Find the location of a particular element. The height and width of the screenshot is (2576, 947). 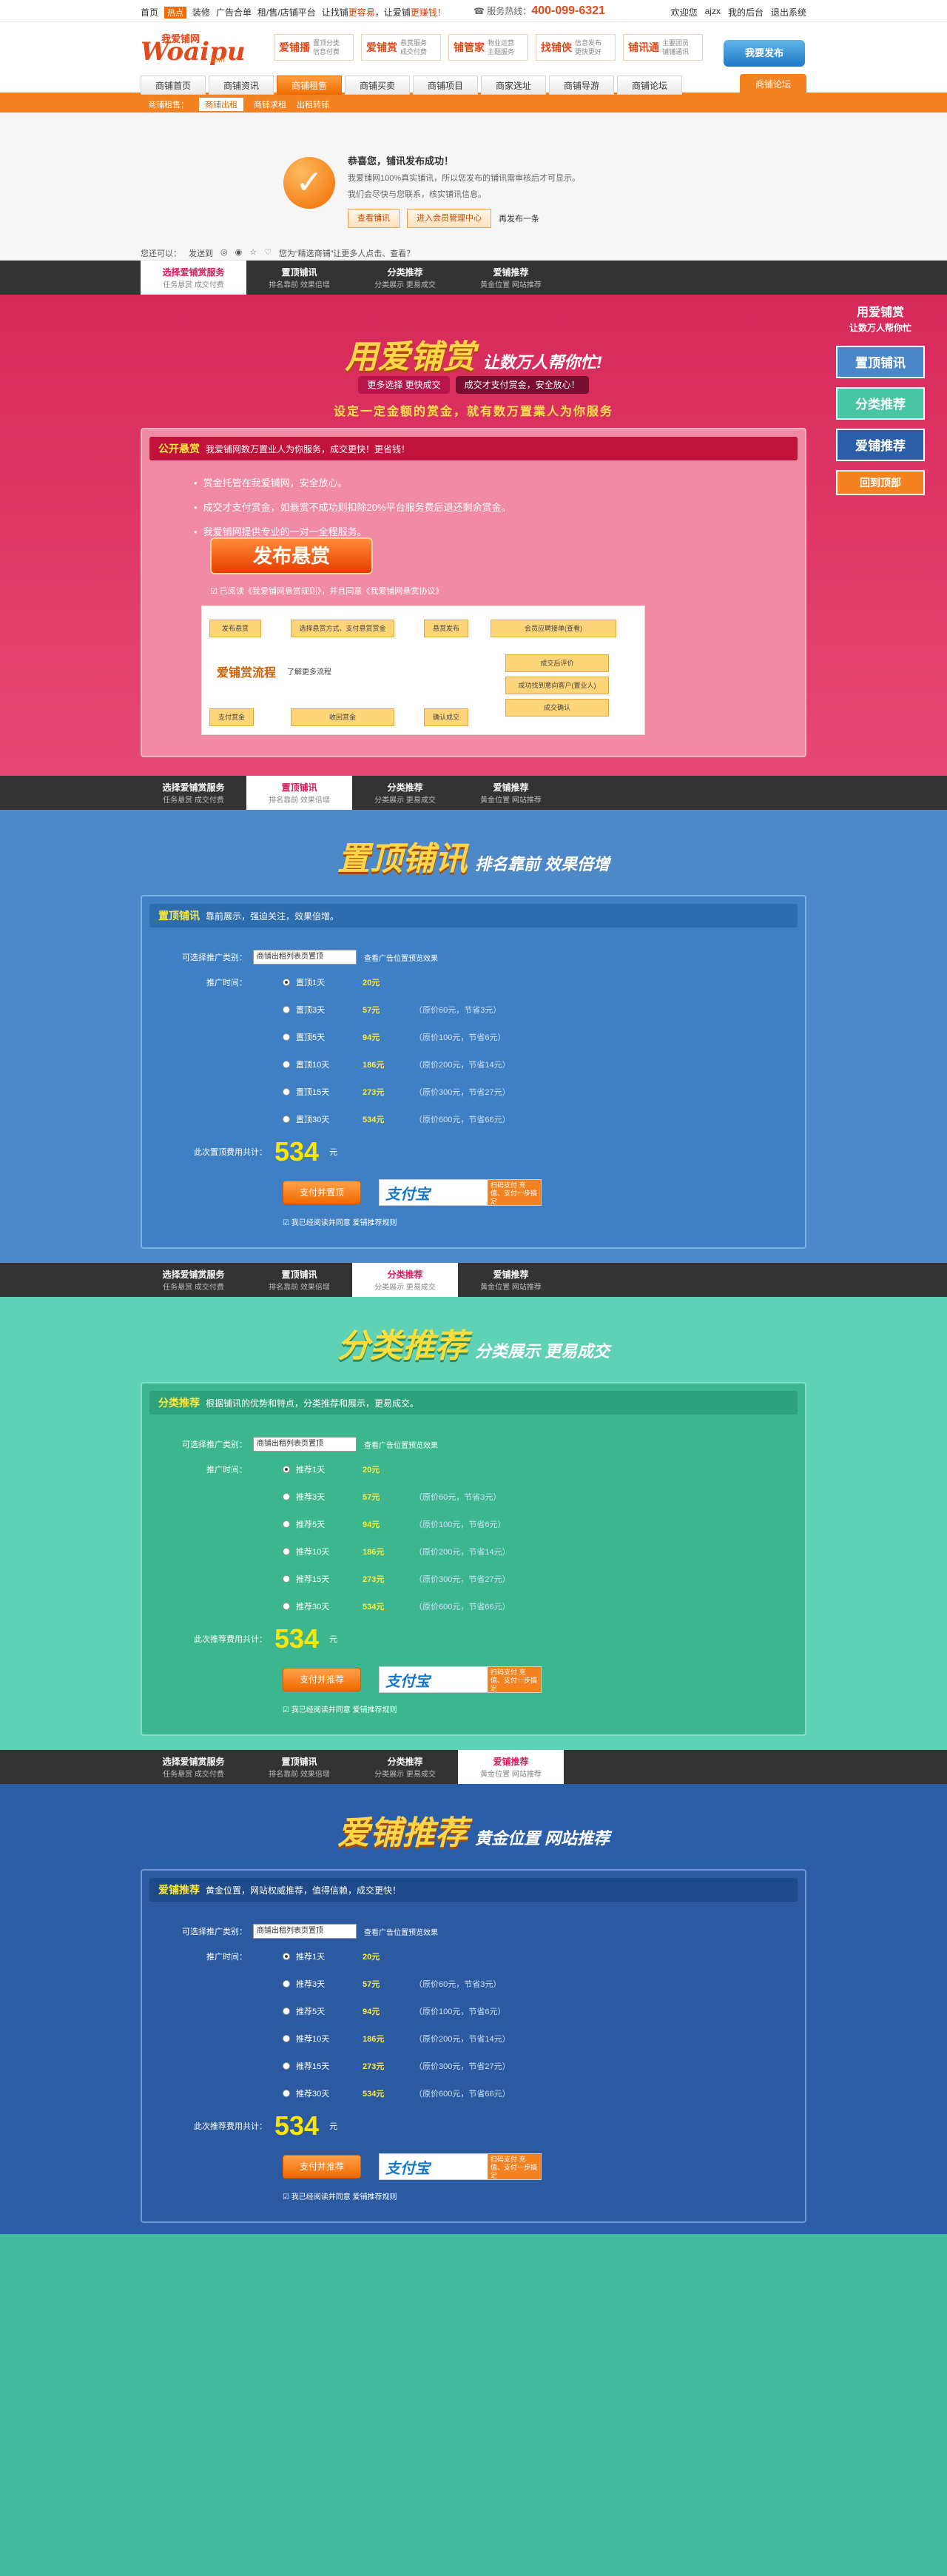

product-aipushang: 爱铺赏 悬赏服务 成交付费 is located at coordinates (401, 47).